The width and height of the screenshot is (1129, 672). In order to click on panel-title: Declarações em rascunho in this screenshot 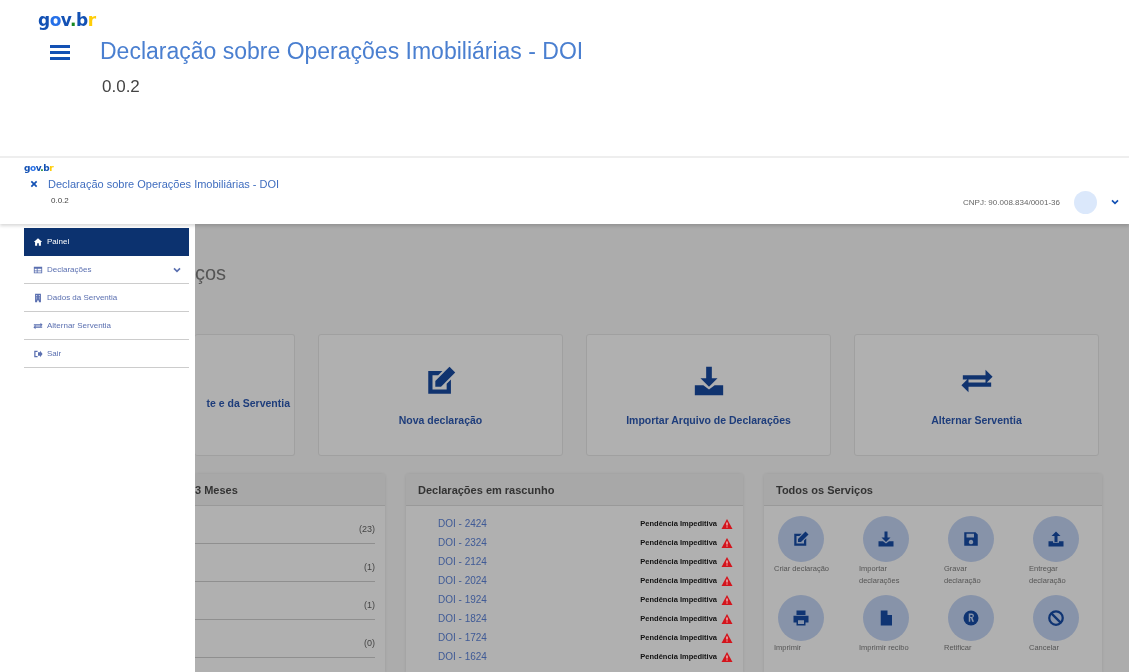, I will do `click(574, 490)`.